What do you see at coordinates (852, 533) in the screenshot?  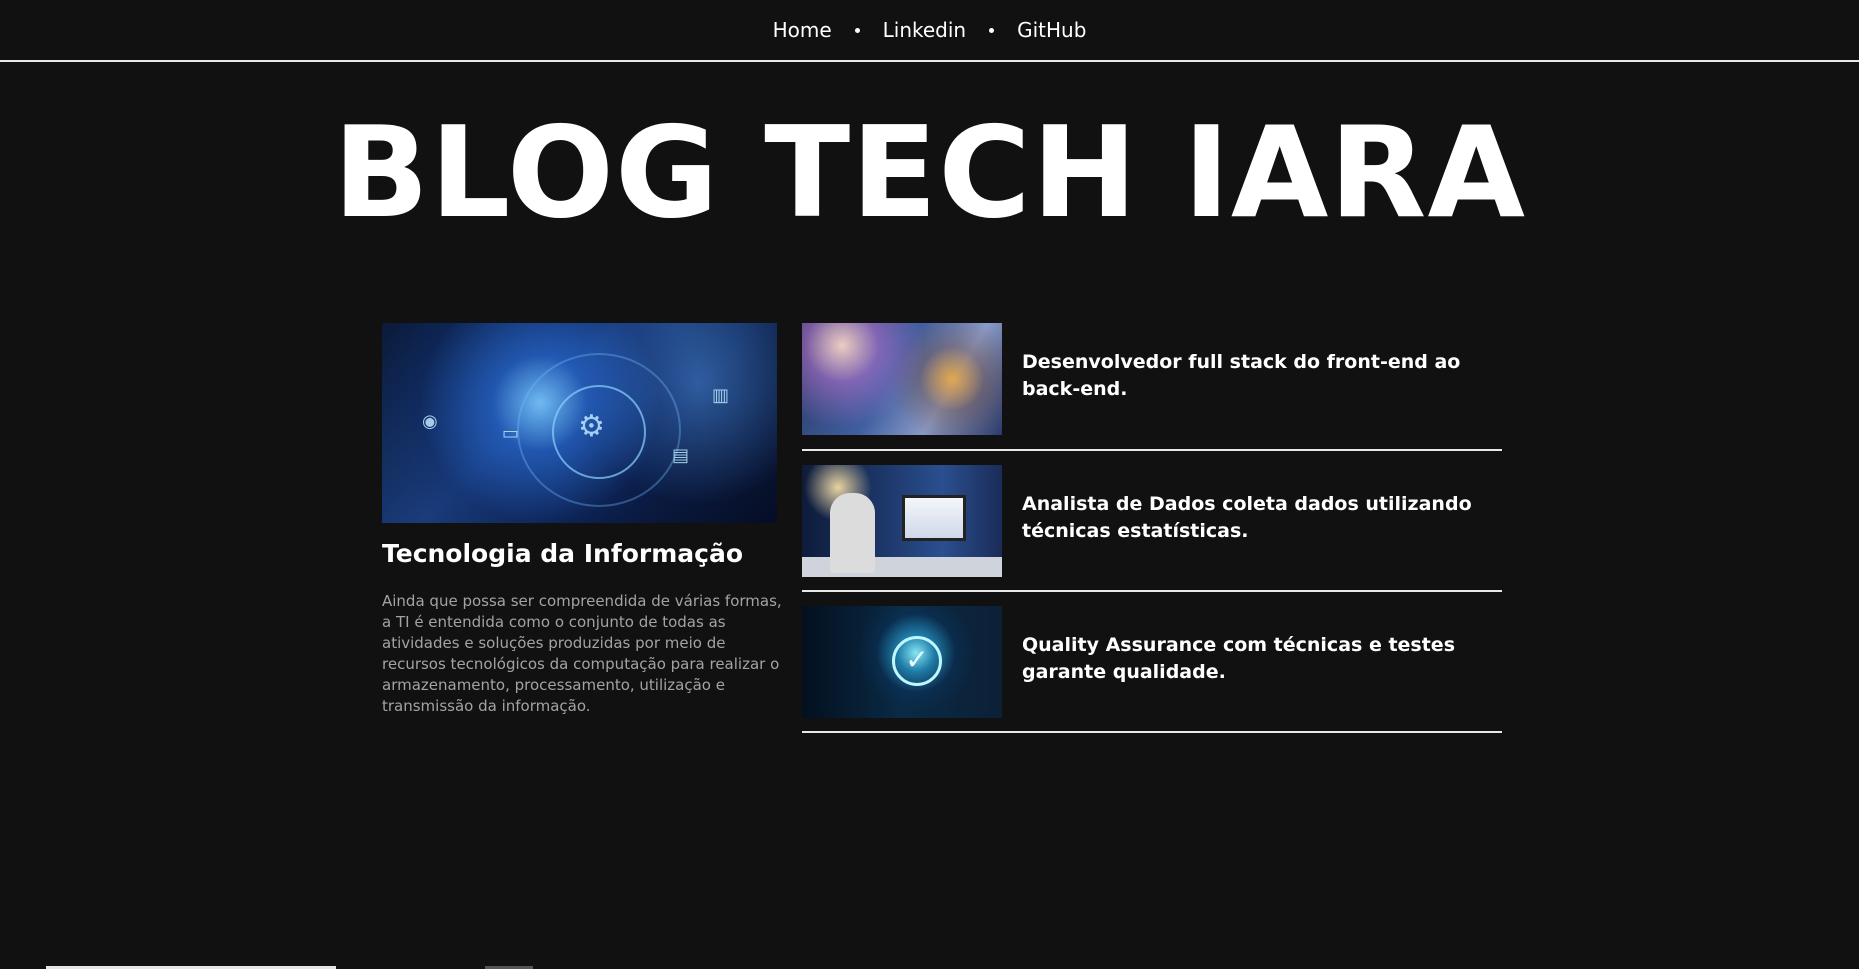 I see `person-shape` at bounding box center [852, 533].